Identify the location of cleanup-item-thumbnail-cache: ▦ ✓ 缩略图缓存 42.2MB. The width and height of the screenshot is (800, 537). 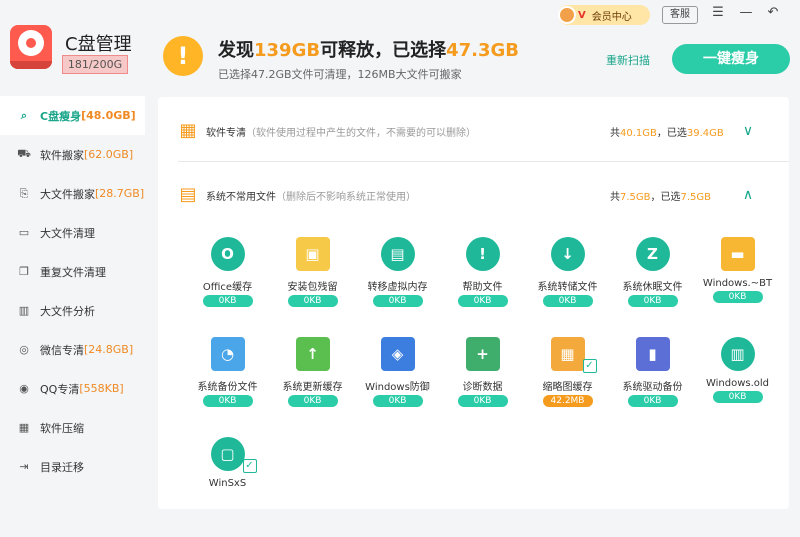
(567, 372).